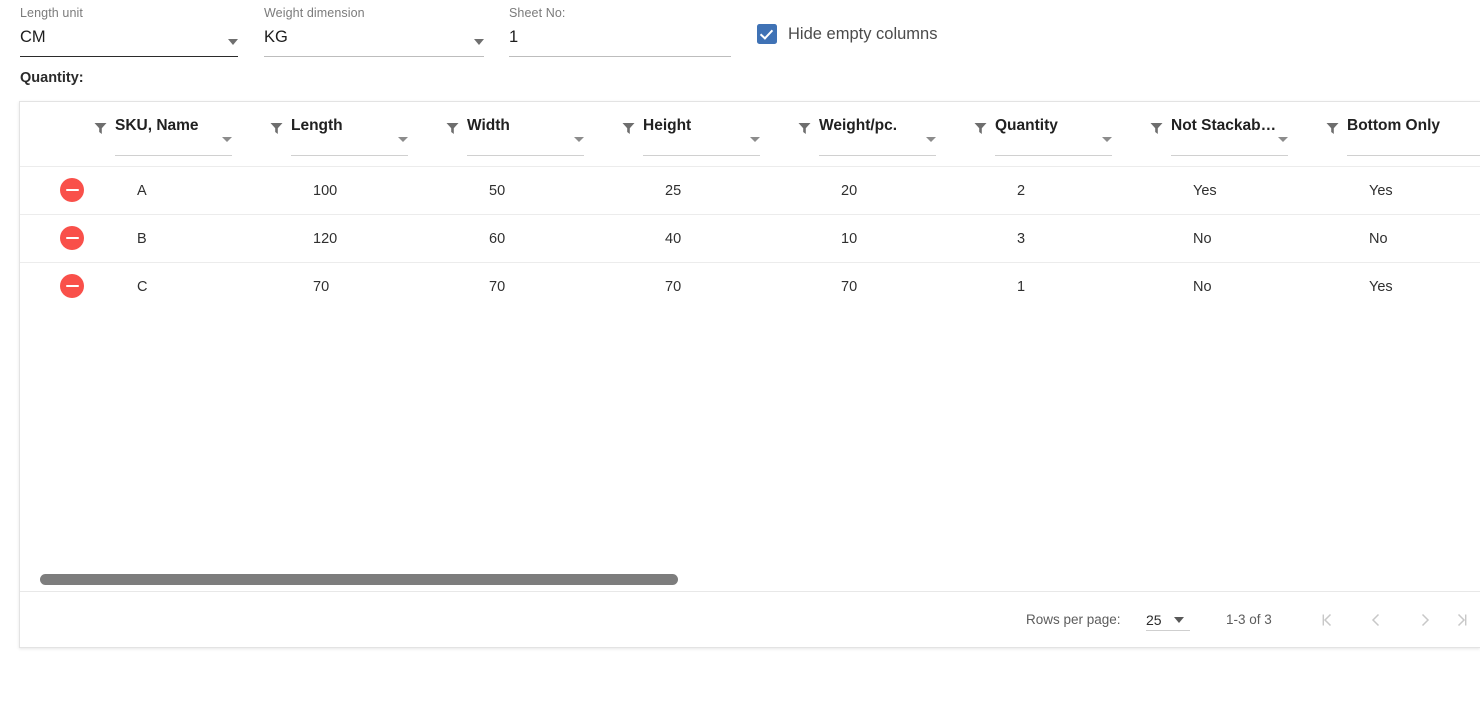  What do you see at coordinates (163, 136) in the screenshot?
I see `column-header-sku-name: SKU, Name` at bounding box center [163, 136].